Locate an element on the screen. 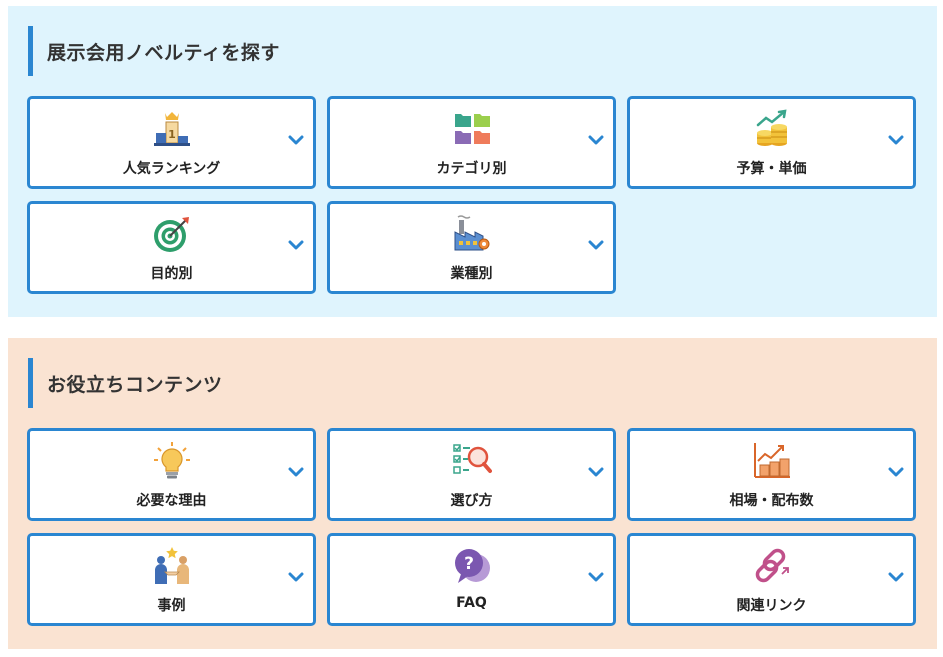 The image size is (943, 657). category-folders-icon is located at coordinates (472, 129).